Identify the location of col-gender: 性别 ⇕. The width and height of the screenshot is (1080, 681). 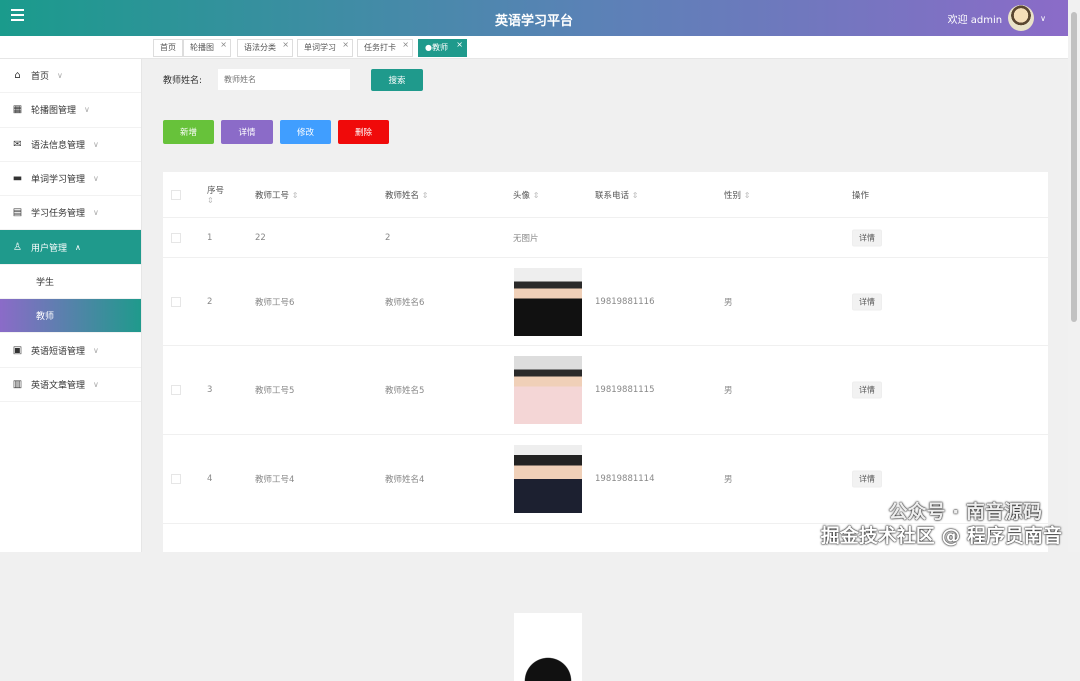
(737, 195).